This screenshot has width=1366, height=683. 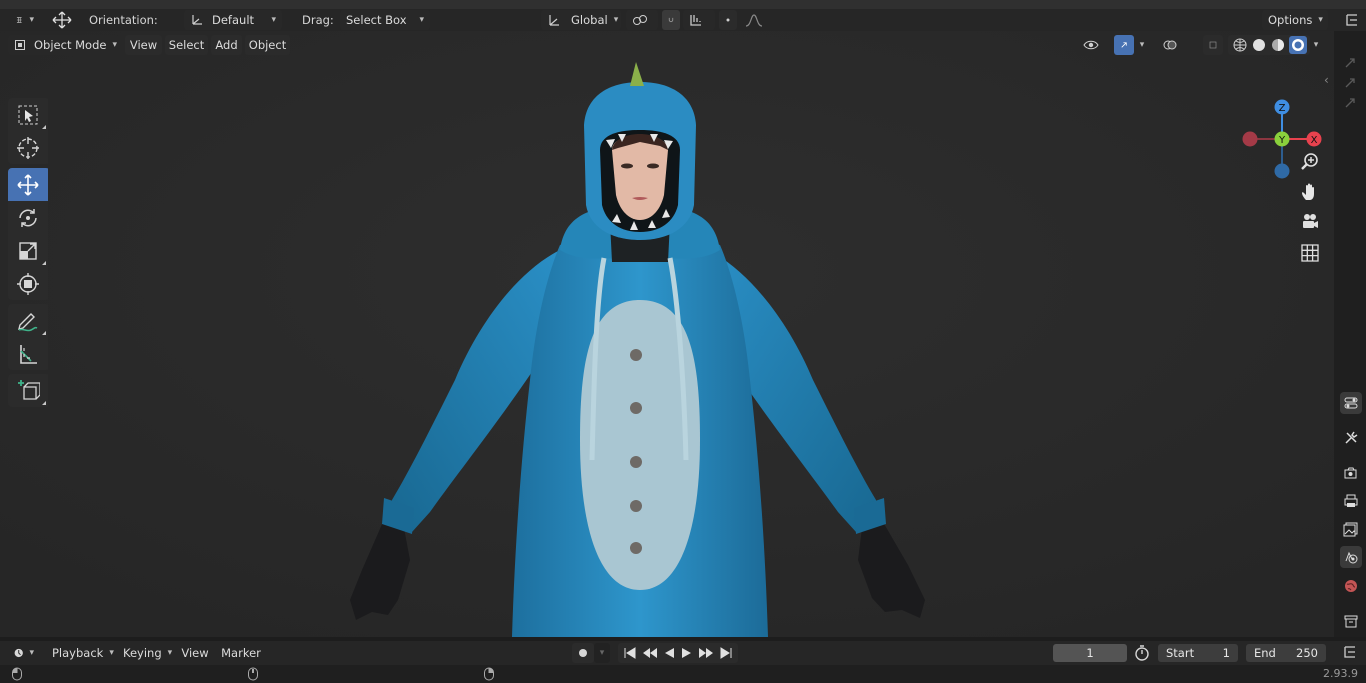 I want to click on marker-menu: Marker, so click(x=241, y=653).